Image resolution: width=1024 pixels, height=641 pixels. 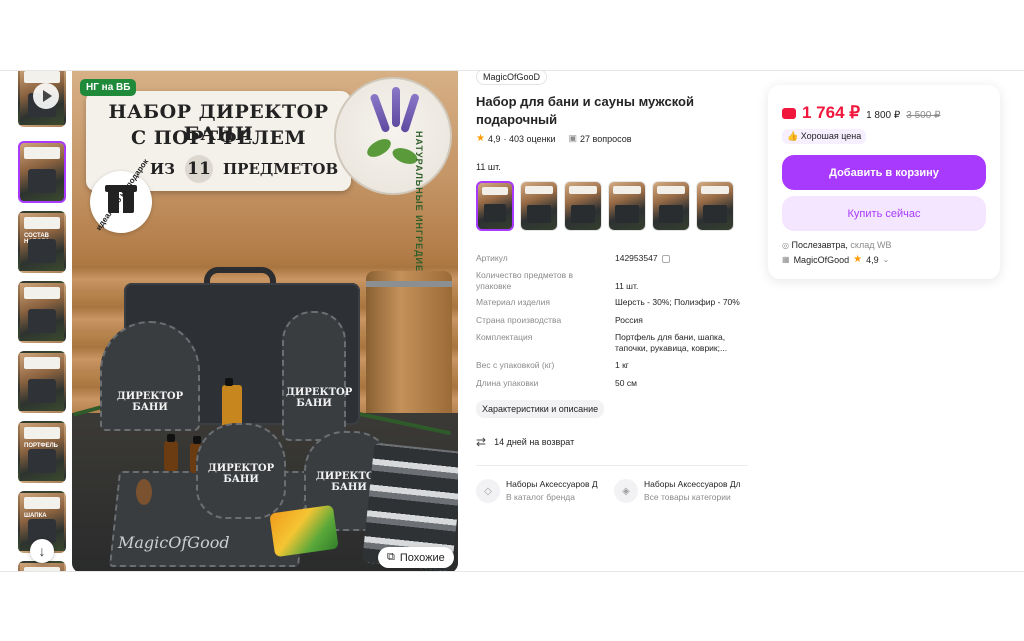 What do you see at coordinates (677, 302) in the screenshot?
I see `spec-value: Шерсть - 30%; Полиэфир - 70%` at bounding box center [677, 302].